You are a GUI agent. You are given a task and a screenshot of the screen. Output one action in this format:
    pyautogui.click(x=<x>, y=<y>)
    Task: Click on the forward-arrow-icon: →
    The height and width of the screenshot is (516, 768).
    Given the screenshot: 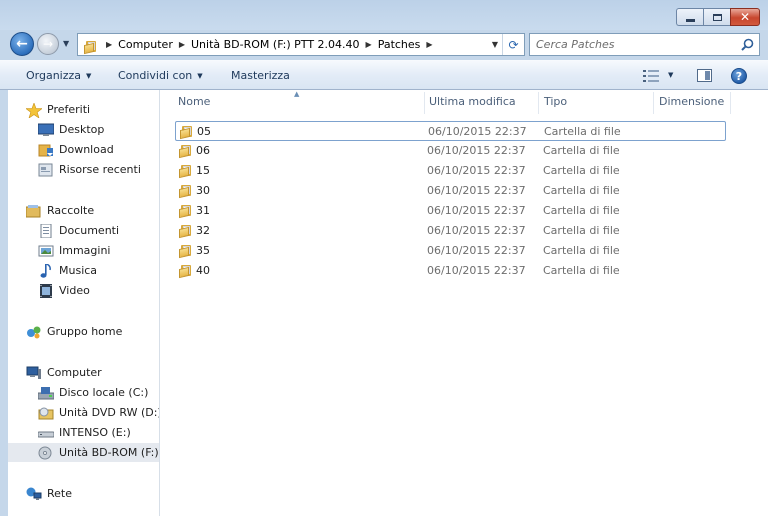 What is the action you would take?
    pyautogui.click(x=48, y=44)
    